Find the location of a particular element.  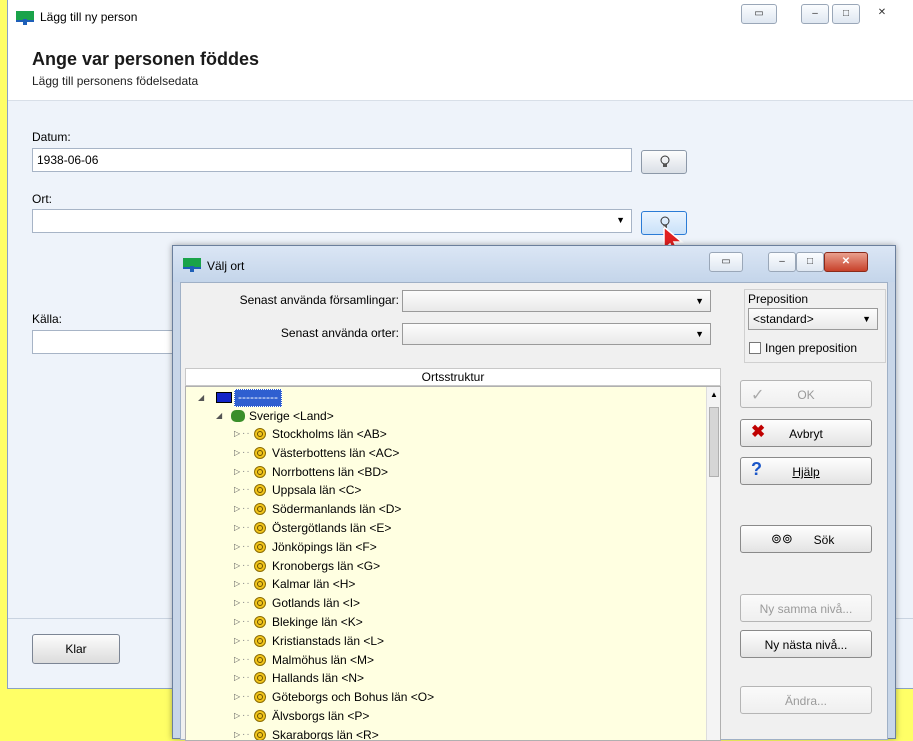

dialog-minimize-button: – is located at coordinates (782, 262).